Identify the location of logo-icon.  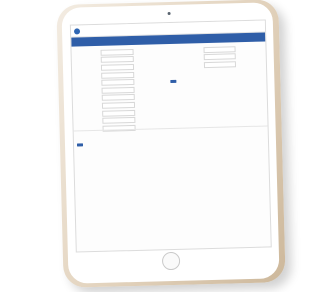
(77, 30).